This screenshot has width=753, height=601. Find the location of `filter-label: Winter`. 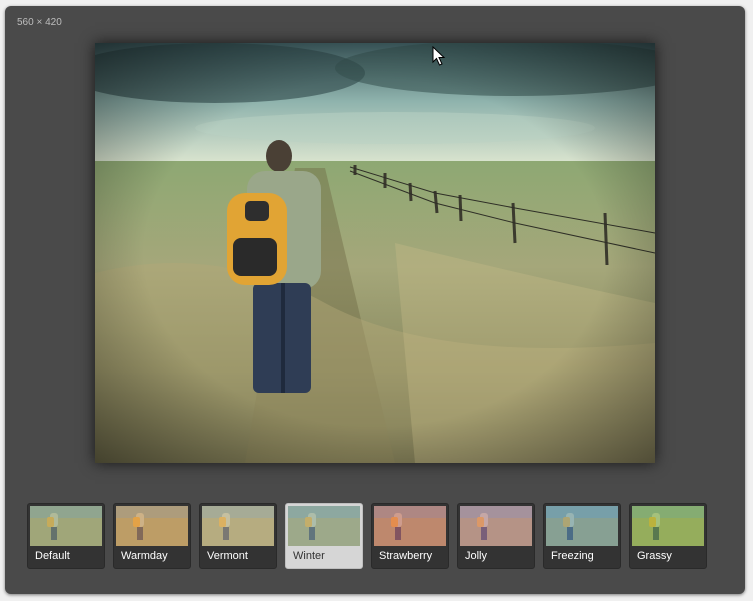

filter-label: Winter is located at coordinates (309, 556).